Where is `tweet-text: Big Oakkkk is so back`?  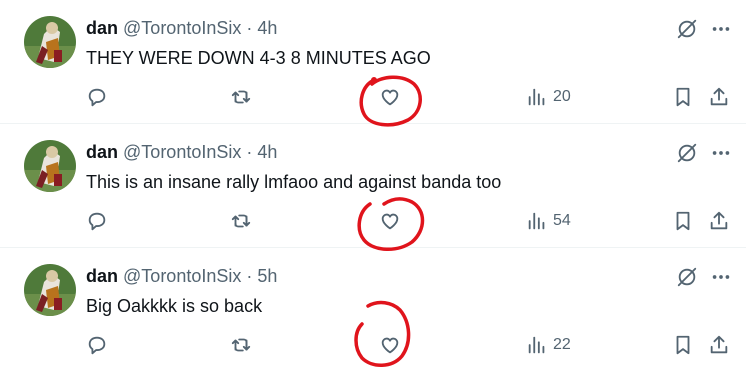 tweet-text: Big Oakkkk is so back is located at coordinates (174, 306).